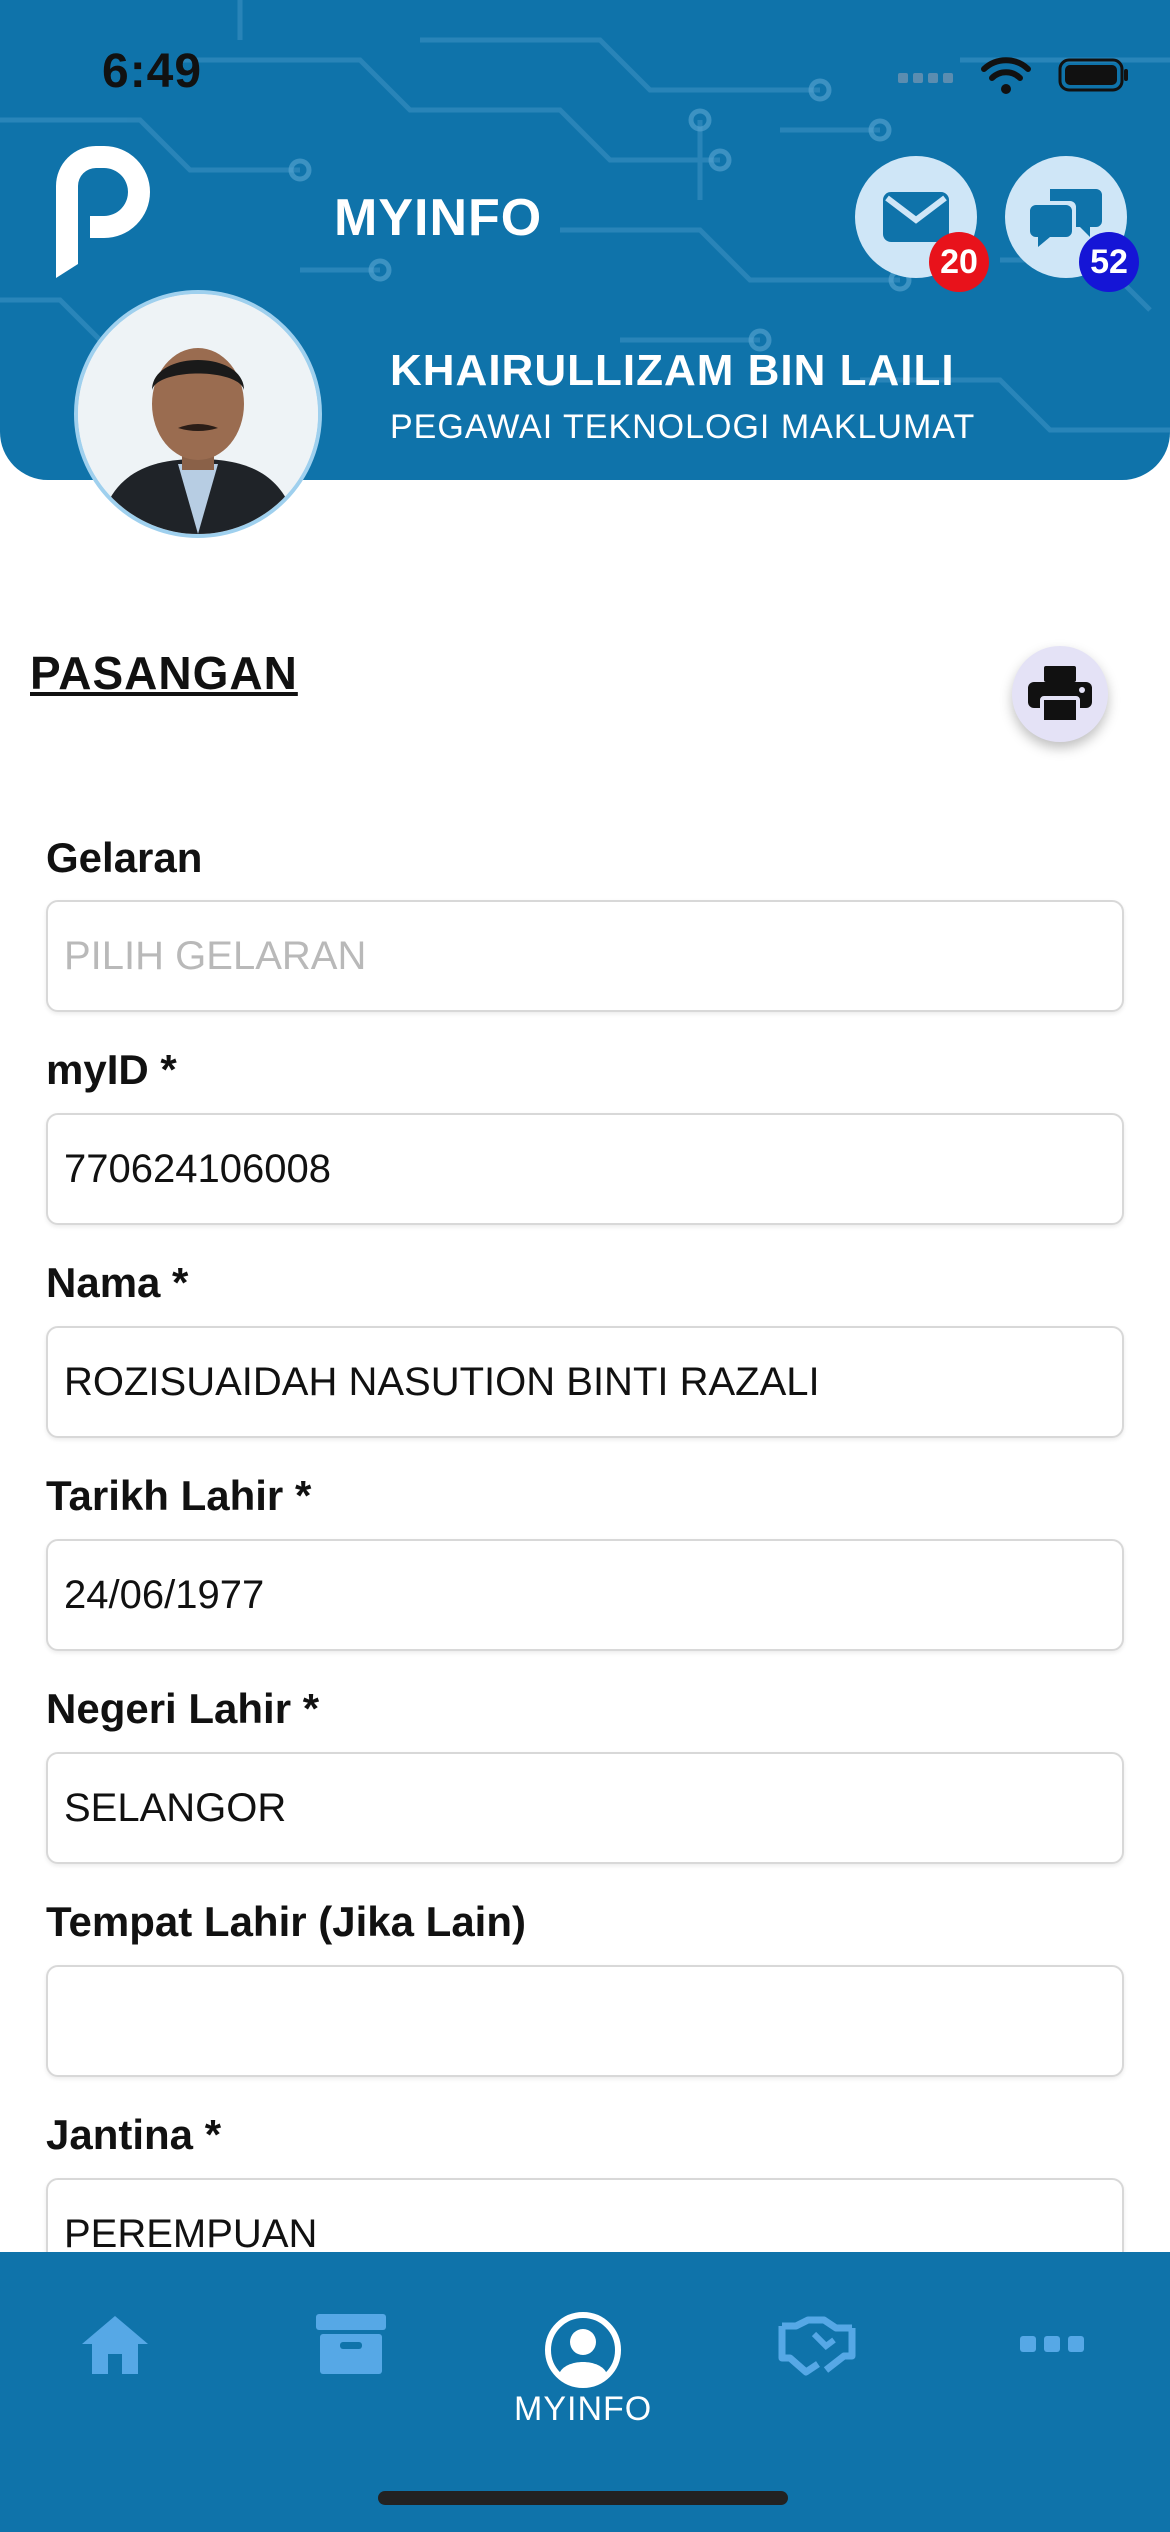 Image resolution: width=1170 pixels, height=2532 pixels. What do you see at coordinates (959, 262) in the screenshot?
I see `mail-count-badge: 20` at bounding box center [959, 262].